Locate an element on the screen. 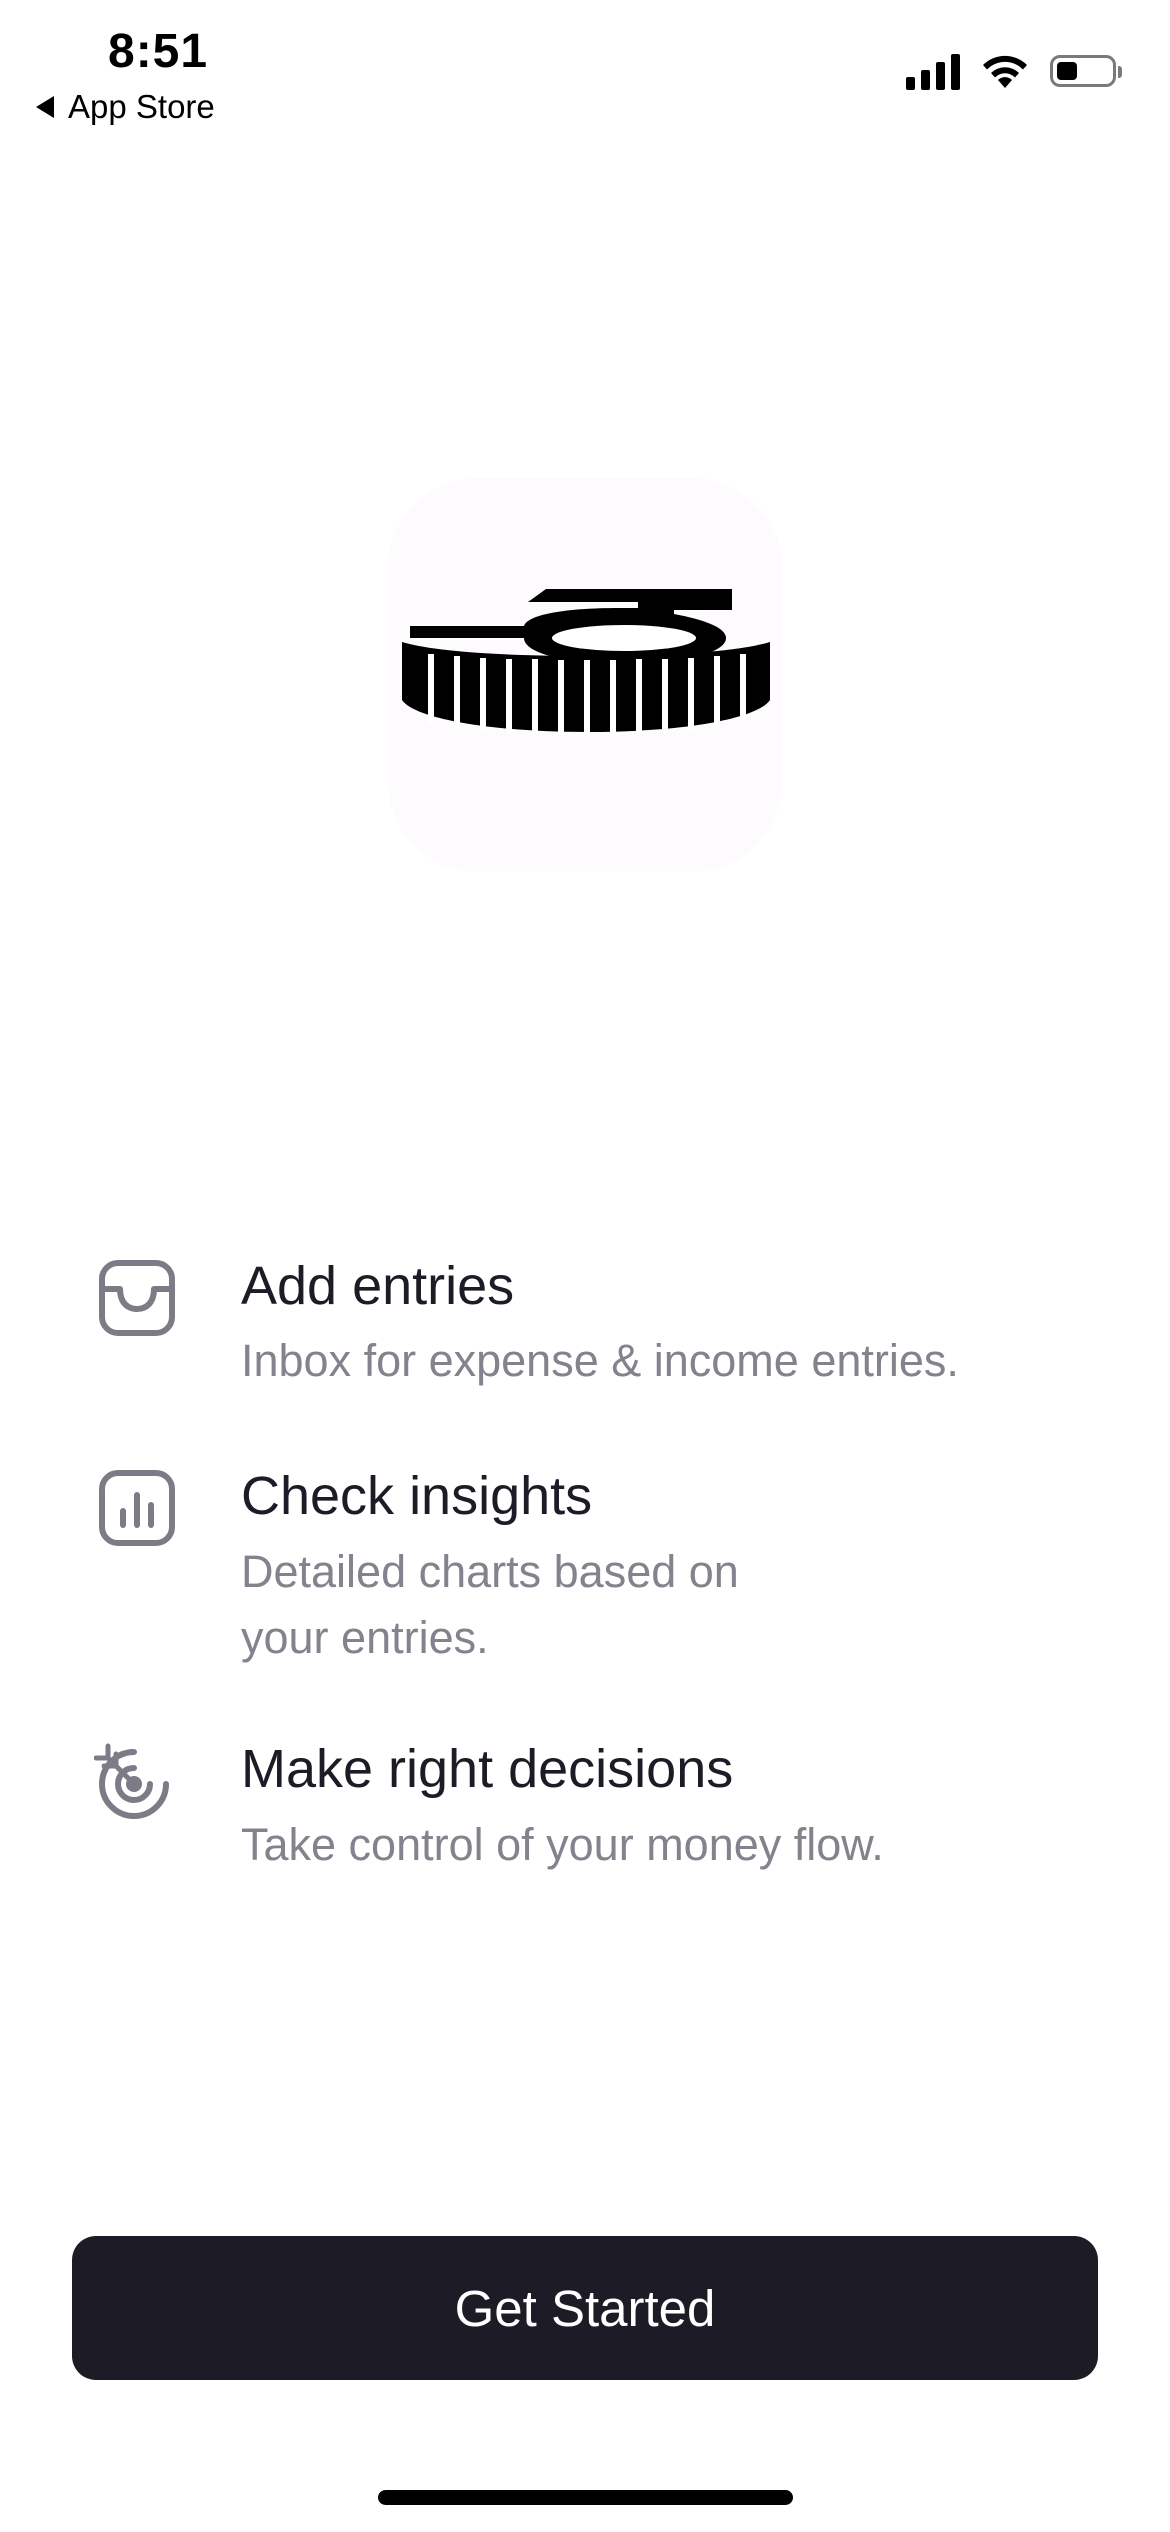 Image resolution: width=1170 pixels, height=2532 pixels. chart-icon is located at coordinates (137, 1508).